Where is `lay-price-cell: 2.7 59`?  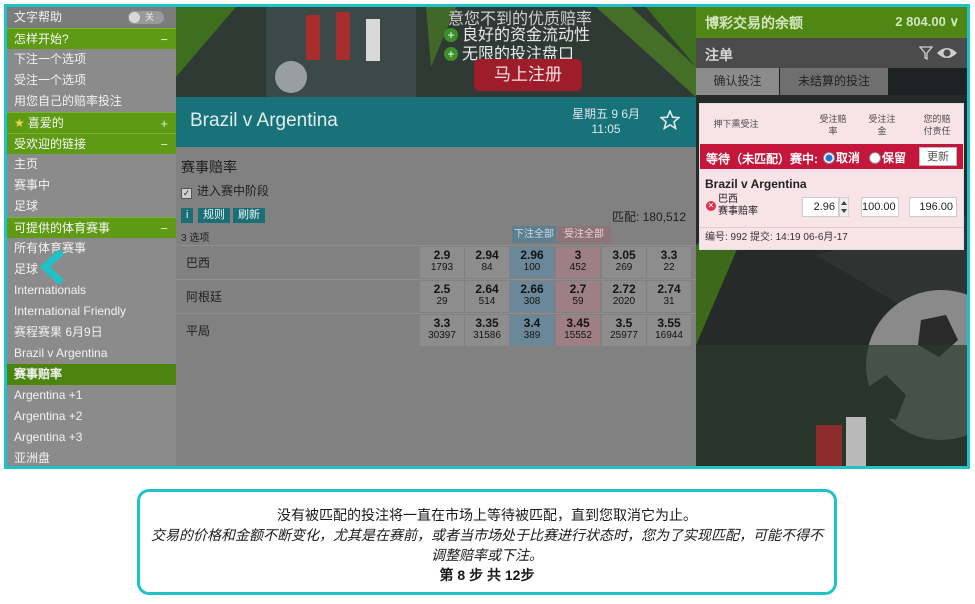
lay-price-cell: 2.7 59 is located at coordinates (578, 296).